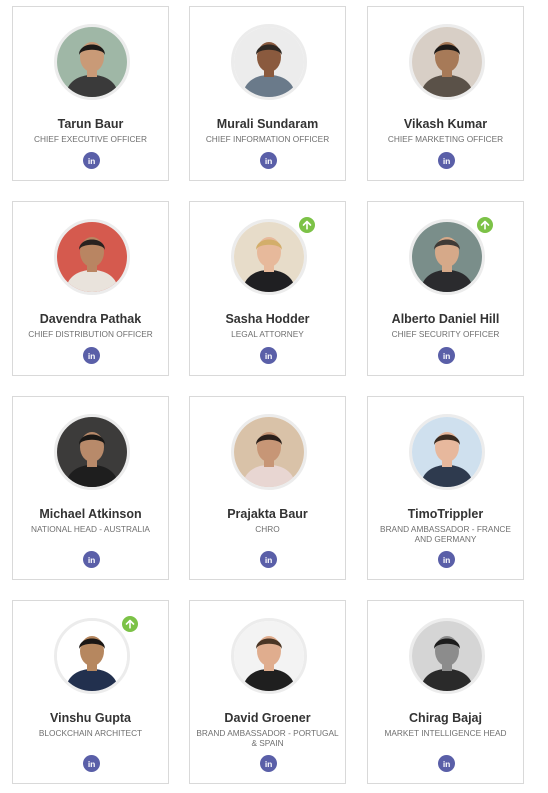 This screenshot has height=793, width=548. What do you see at coordinates (445, 514) in the screenshot?
I see `member-name: TimoTrippler` at bounding box center [445, 514].